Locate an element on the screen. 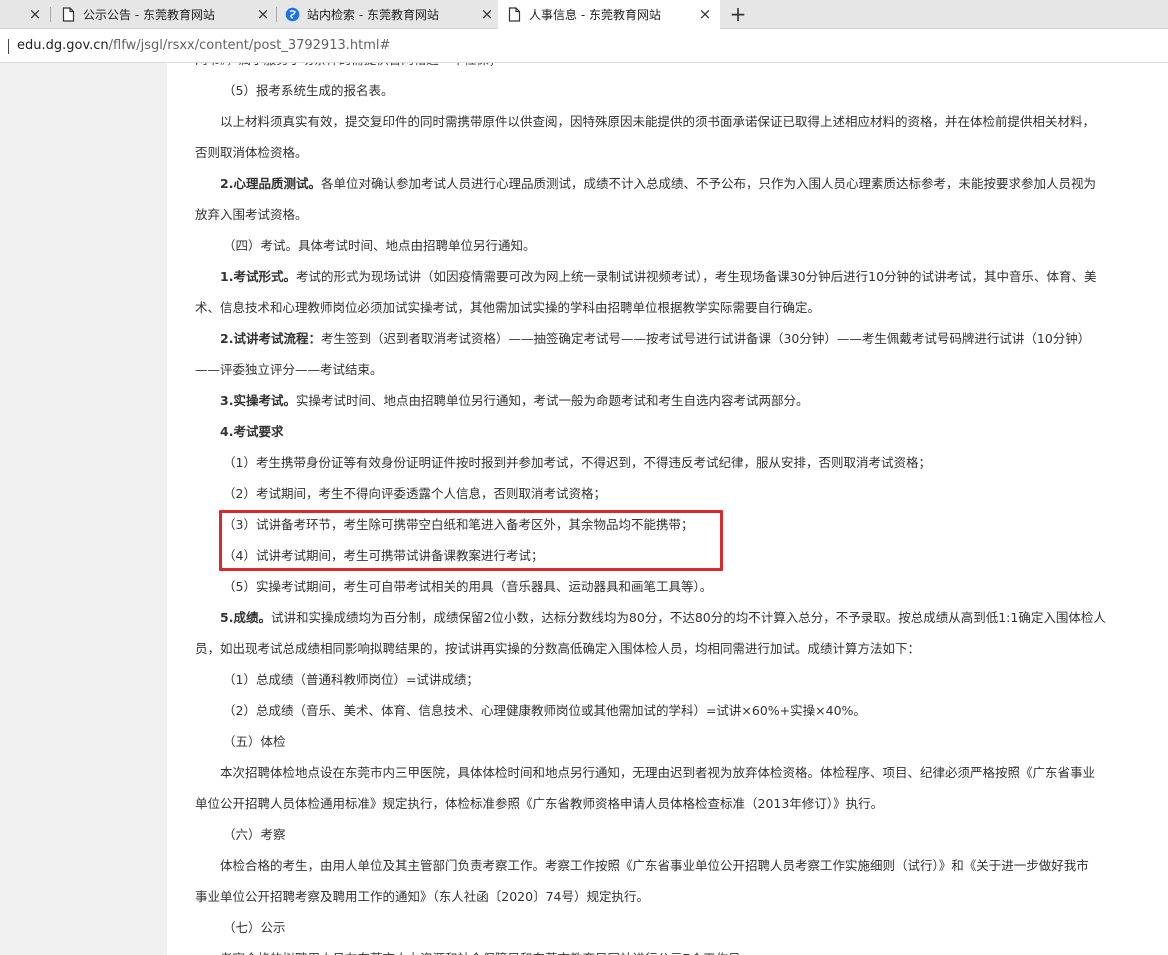 This screenshot has height=955, width=1168. requirement-item: （2）考试期间，考生不得向评委透露个人信息，否则取消考试资格； is located at coordinates (414, 493).